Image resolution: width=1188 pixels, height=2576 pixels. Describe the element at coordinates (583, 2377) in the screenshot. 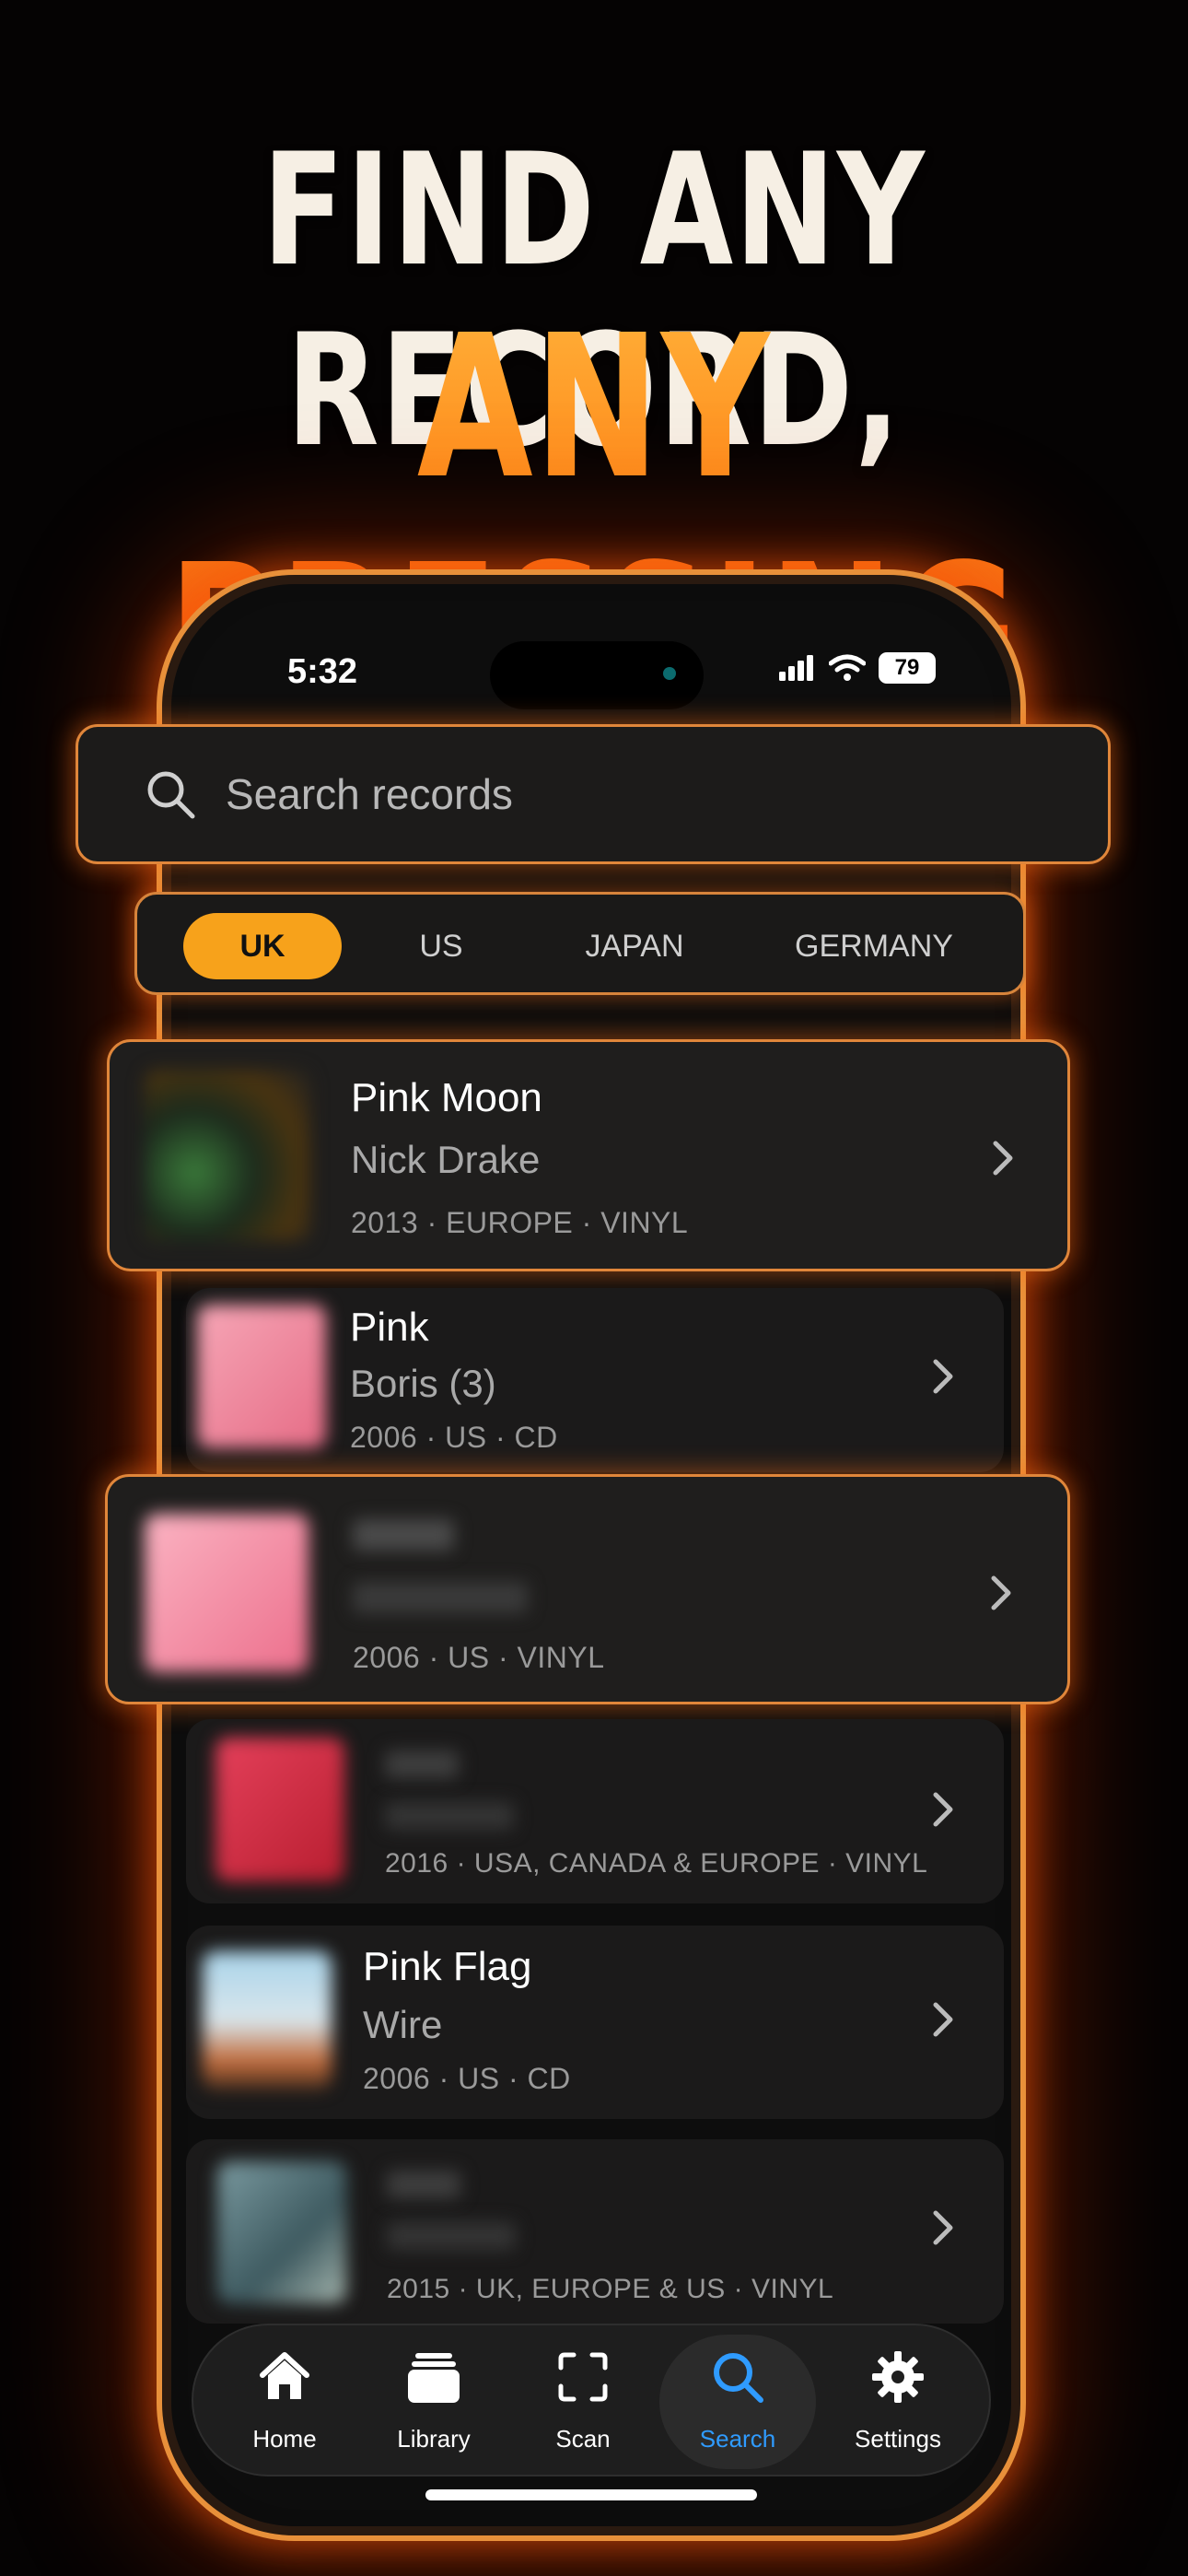

I see `scan-icon` at that location.